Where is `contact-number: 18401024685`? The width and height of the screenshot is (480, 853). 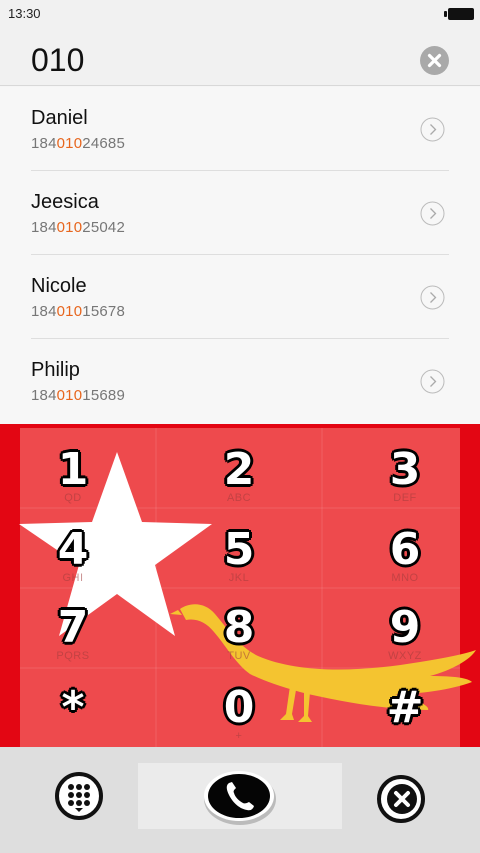
contact-number: 18401024685 is located at coordinates (78, 143).